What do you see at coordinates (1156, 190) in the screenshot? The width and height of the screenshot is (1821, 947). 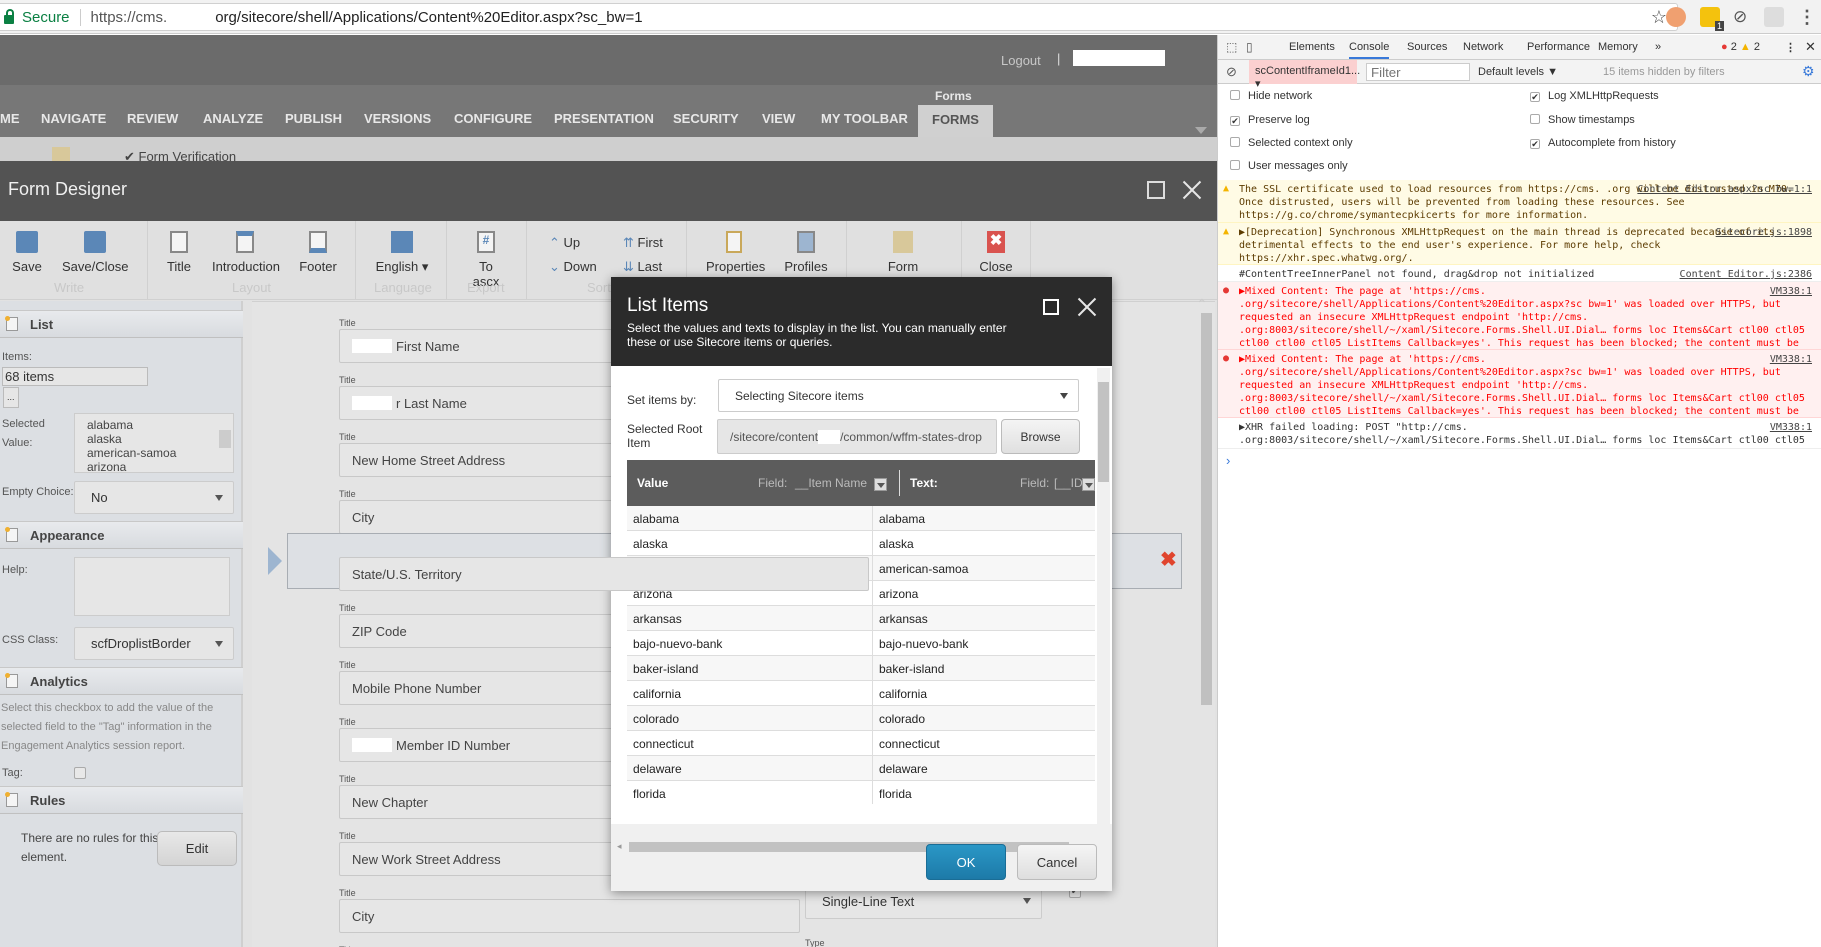 I see `maximize-icon` at bounding box center [1156, 190].